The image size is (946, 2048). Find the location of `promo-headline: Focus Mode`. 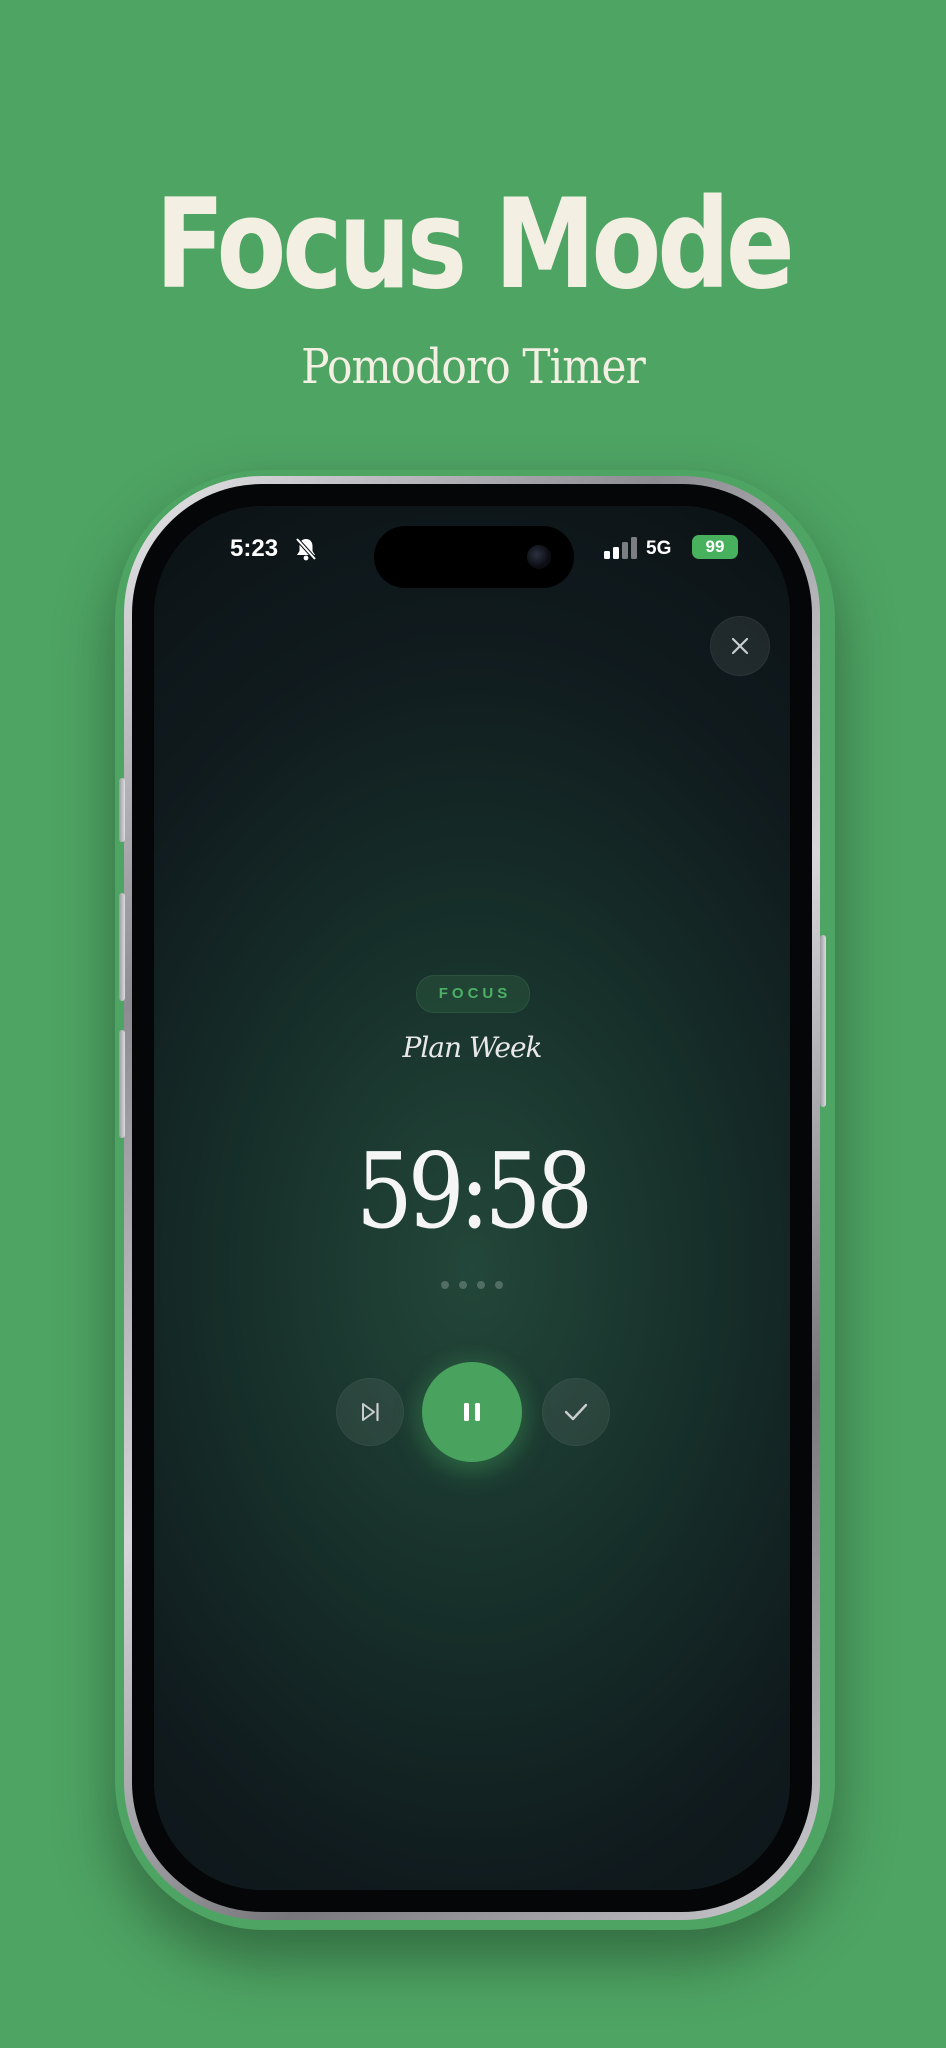

promo-headline: Focus Mode is located at coordinates (475, 245).